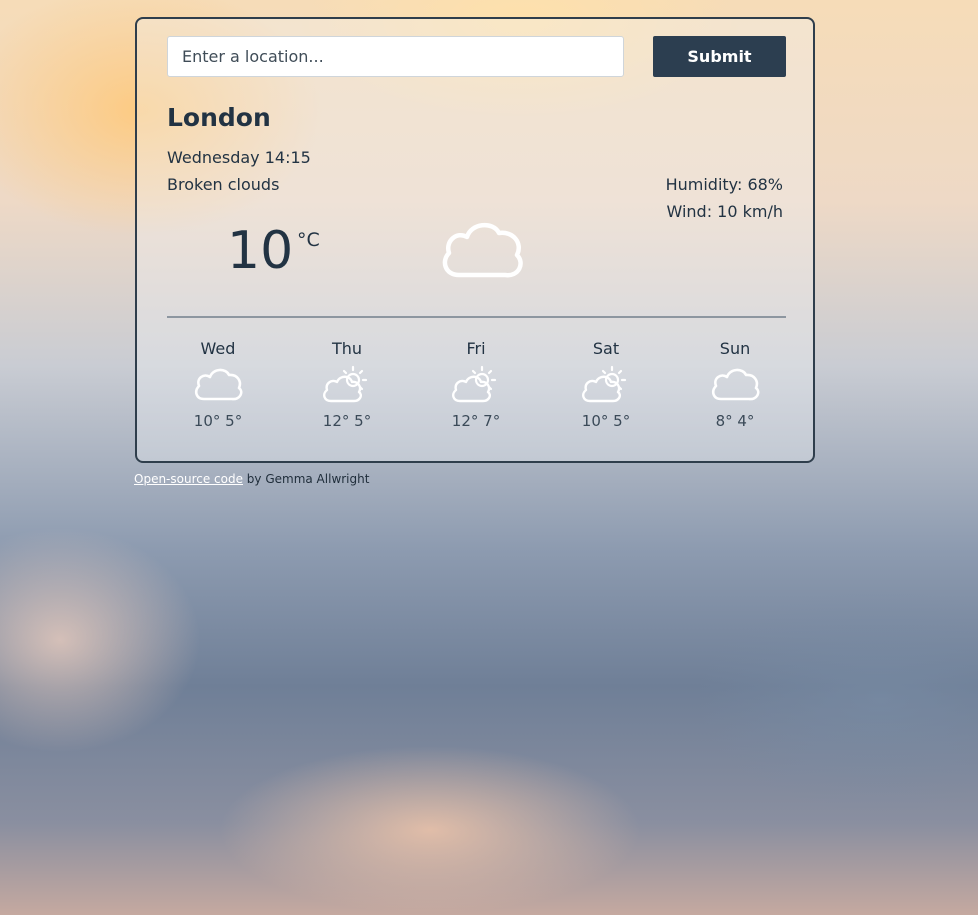  Describe the element at coordinates (306, 479) in the screenshot. I see `footer-author-text: by Gemma Allwright` at that location.